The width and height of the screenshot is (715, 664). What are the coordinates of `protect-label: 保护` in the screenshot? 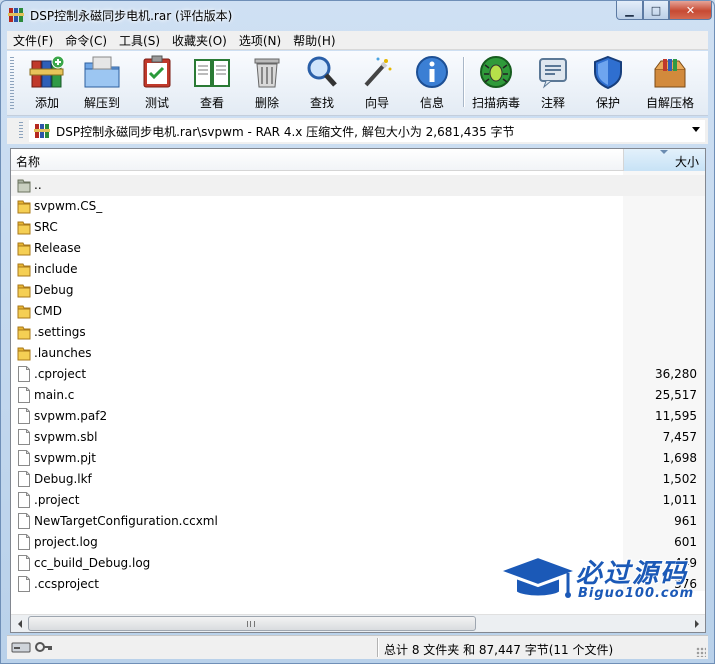 It's located at (607, 103).